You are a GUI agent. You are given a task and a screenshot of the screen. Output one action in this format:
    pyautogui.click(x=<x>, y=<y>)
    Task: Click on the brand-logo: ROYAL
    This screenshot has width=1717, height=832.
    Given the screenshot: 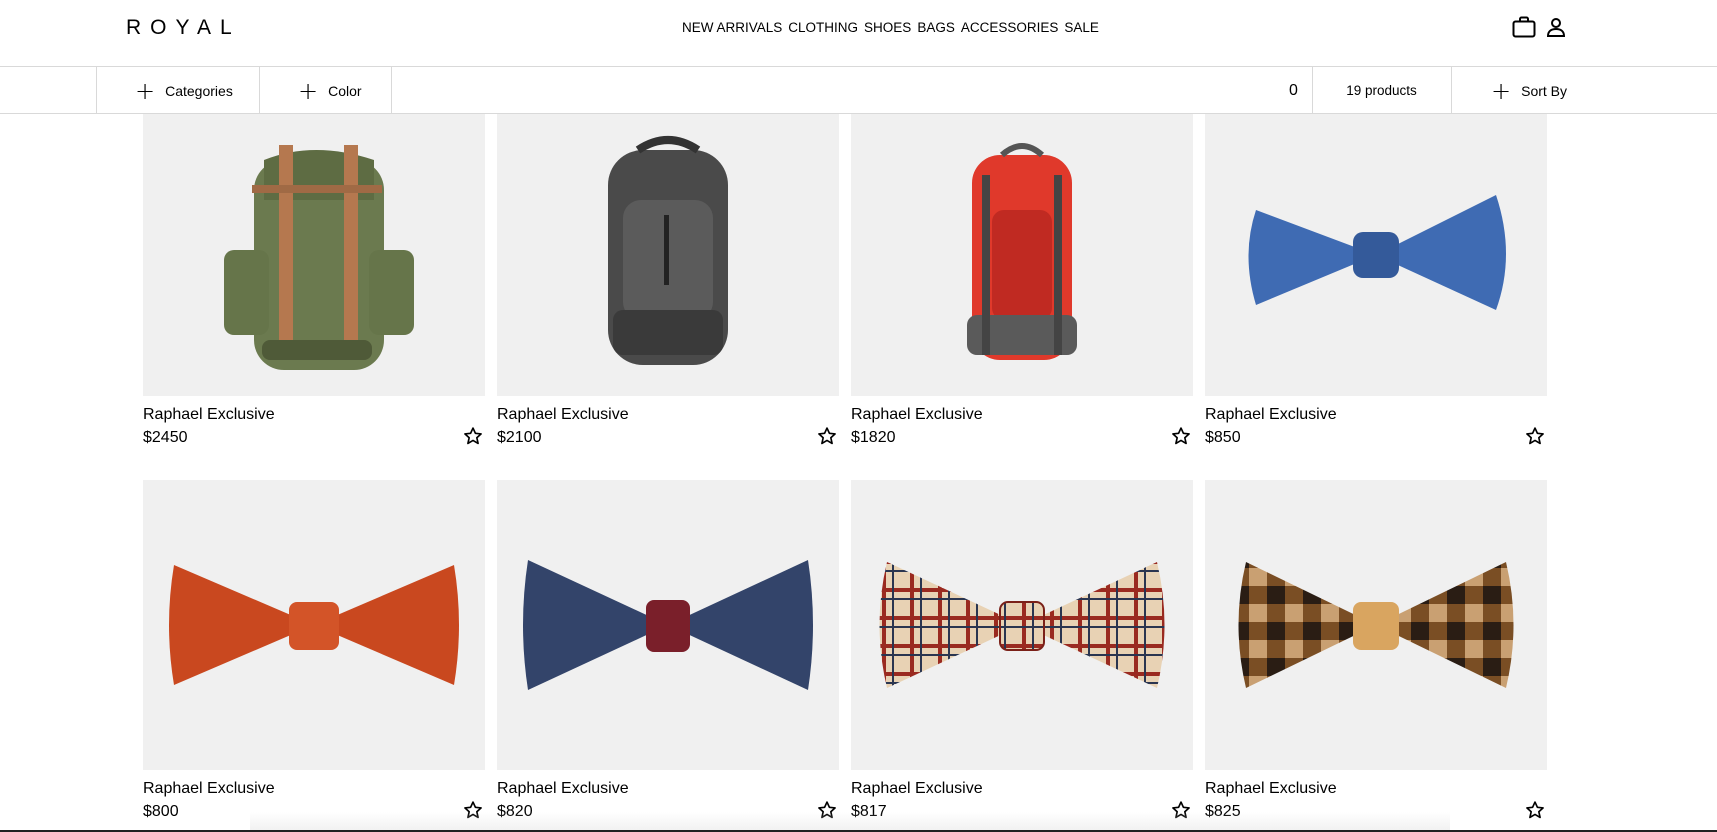 What is the action you would take?
    pyautogui.click(x=183, y=28)
    